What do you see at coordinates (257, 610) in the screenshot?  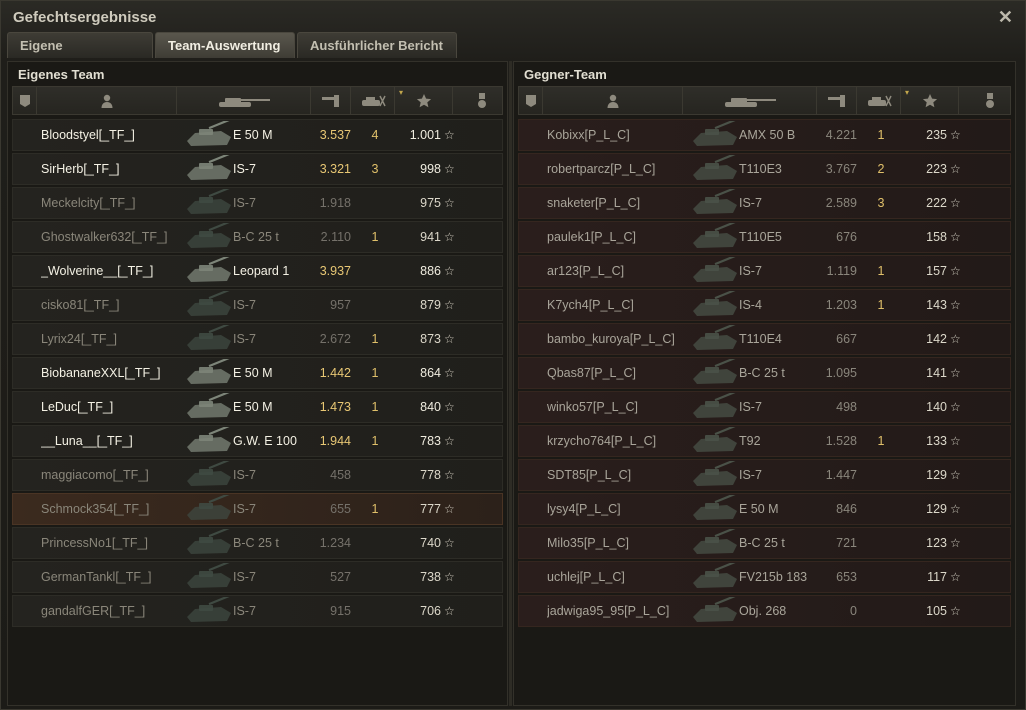 I see `player-row: gandalfGER[_TF_] IS-7 915 706 ☆` at bounding box center [257, 610].